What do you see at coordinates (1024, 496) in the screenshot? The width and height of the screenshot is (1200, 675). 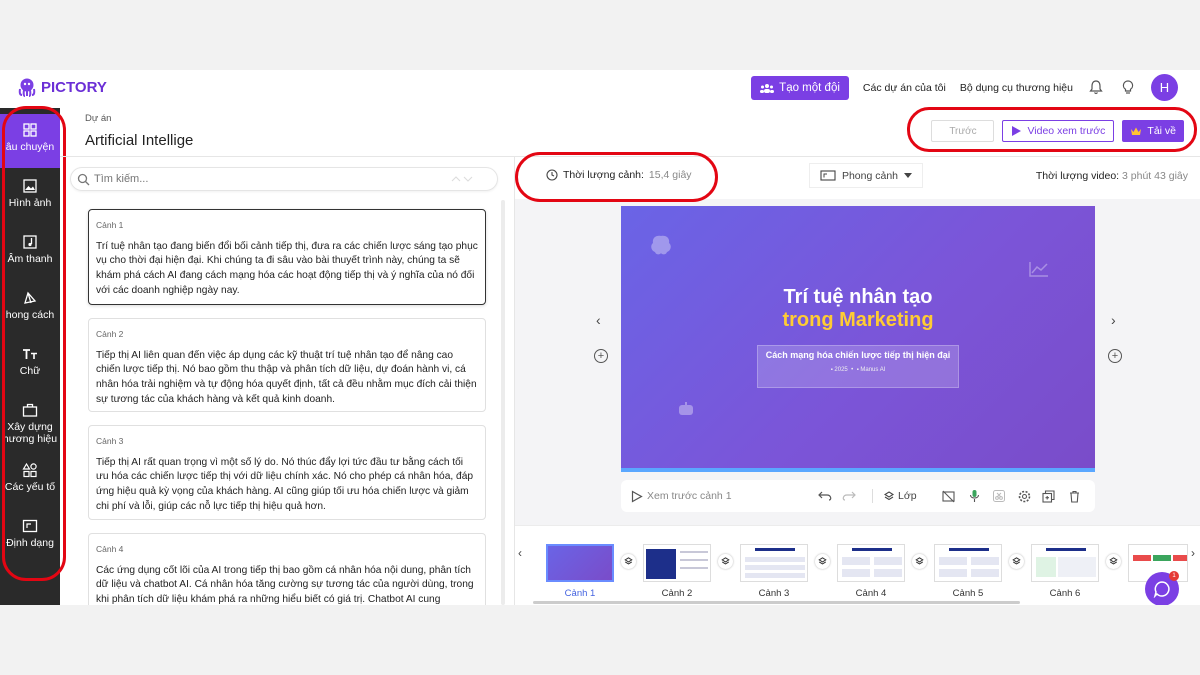 I see `settings-gear-icon` at bounding box center [1024, 496].